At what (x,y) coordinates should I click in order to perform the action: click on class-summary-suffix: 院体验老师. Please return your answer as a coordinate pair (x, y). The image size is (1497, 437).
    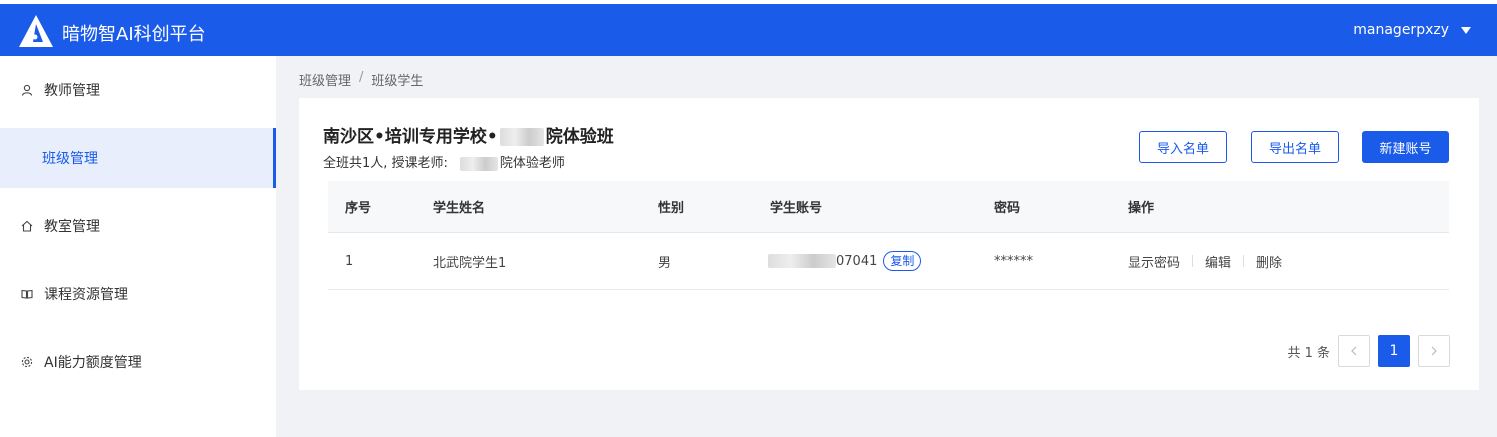
    Looking at the image, I should click on (532, 163).